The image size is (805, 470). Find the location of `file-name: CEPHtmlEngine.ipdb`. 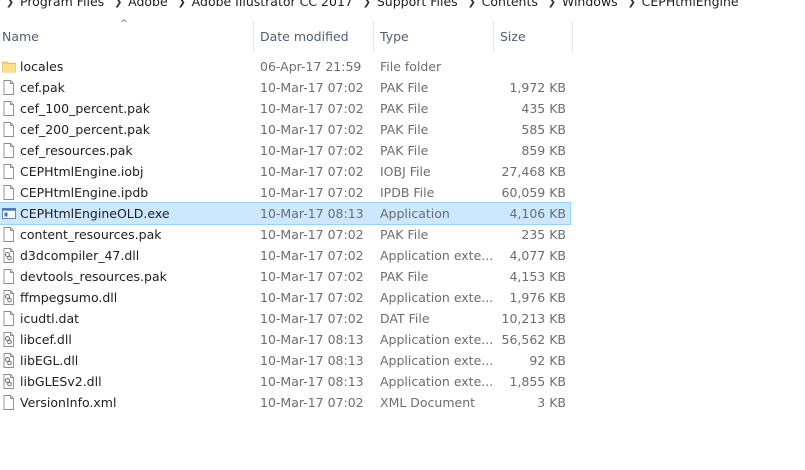

file-name: CEPHtmlEngine.ipdb is located at coordinates (84, 192).